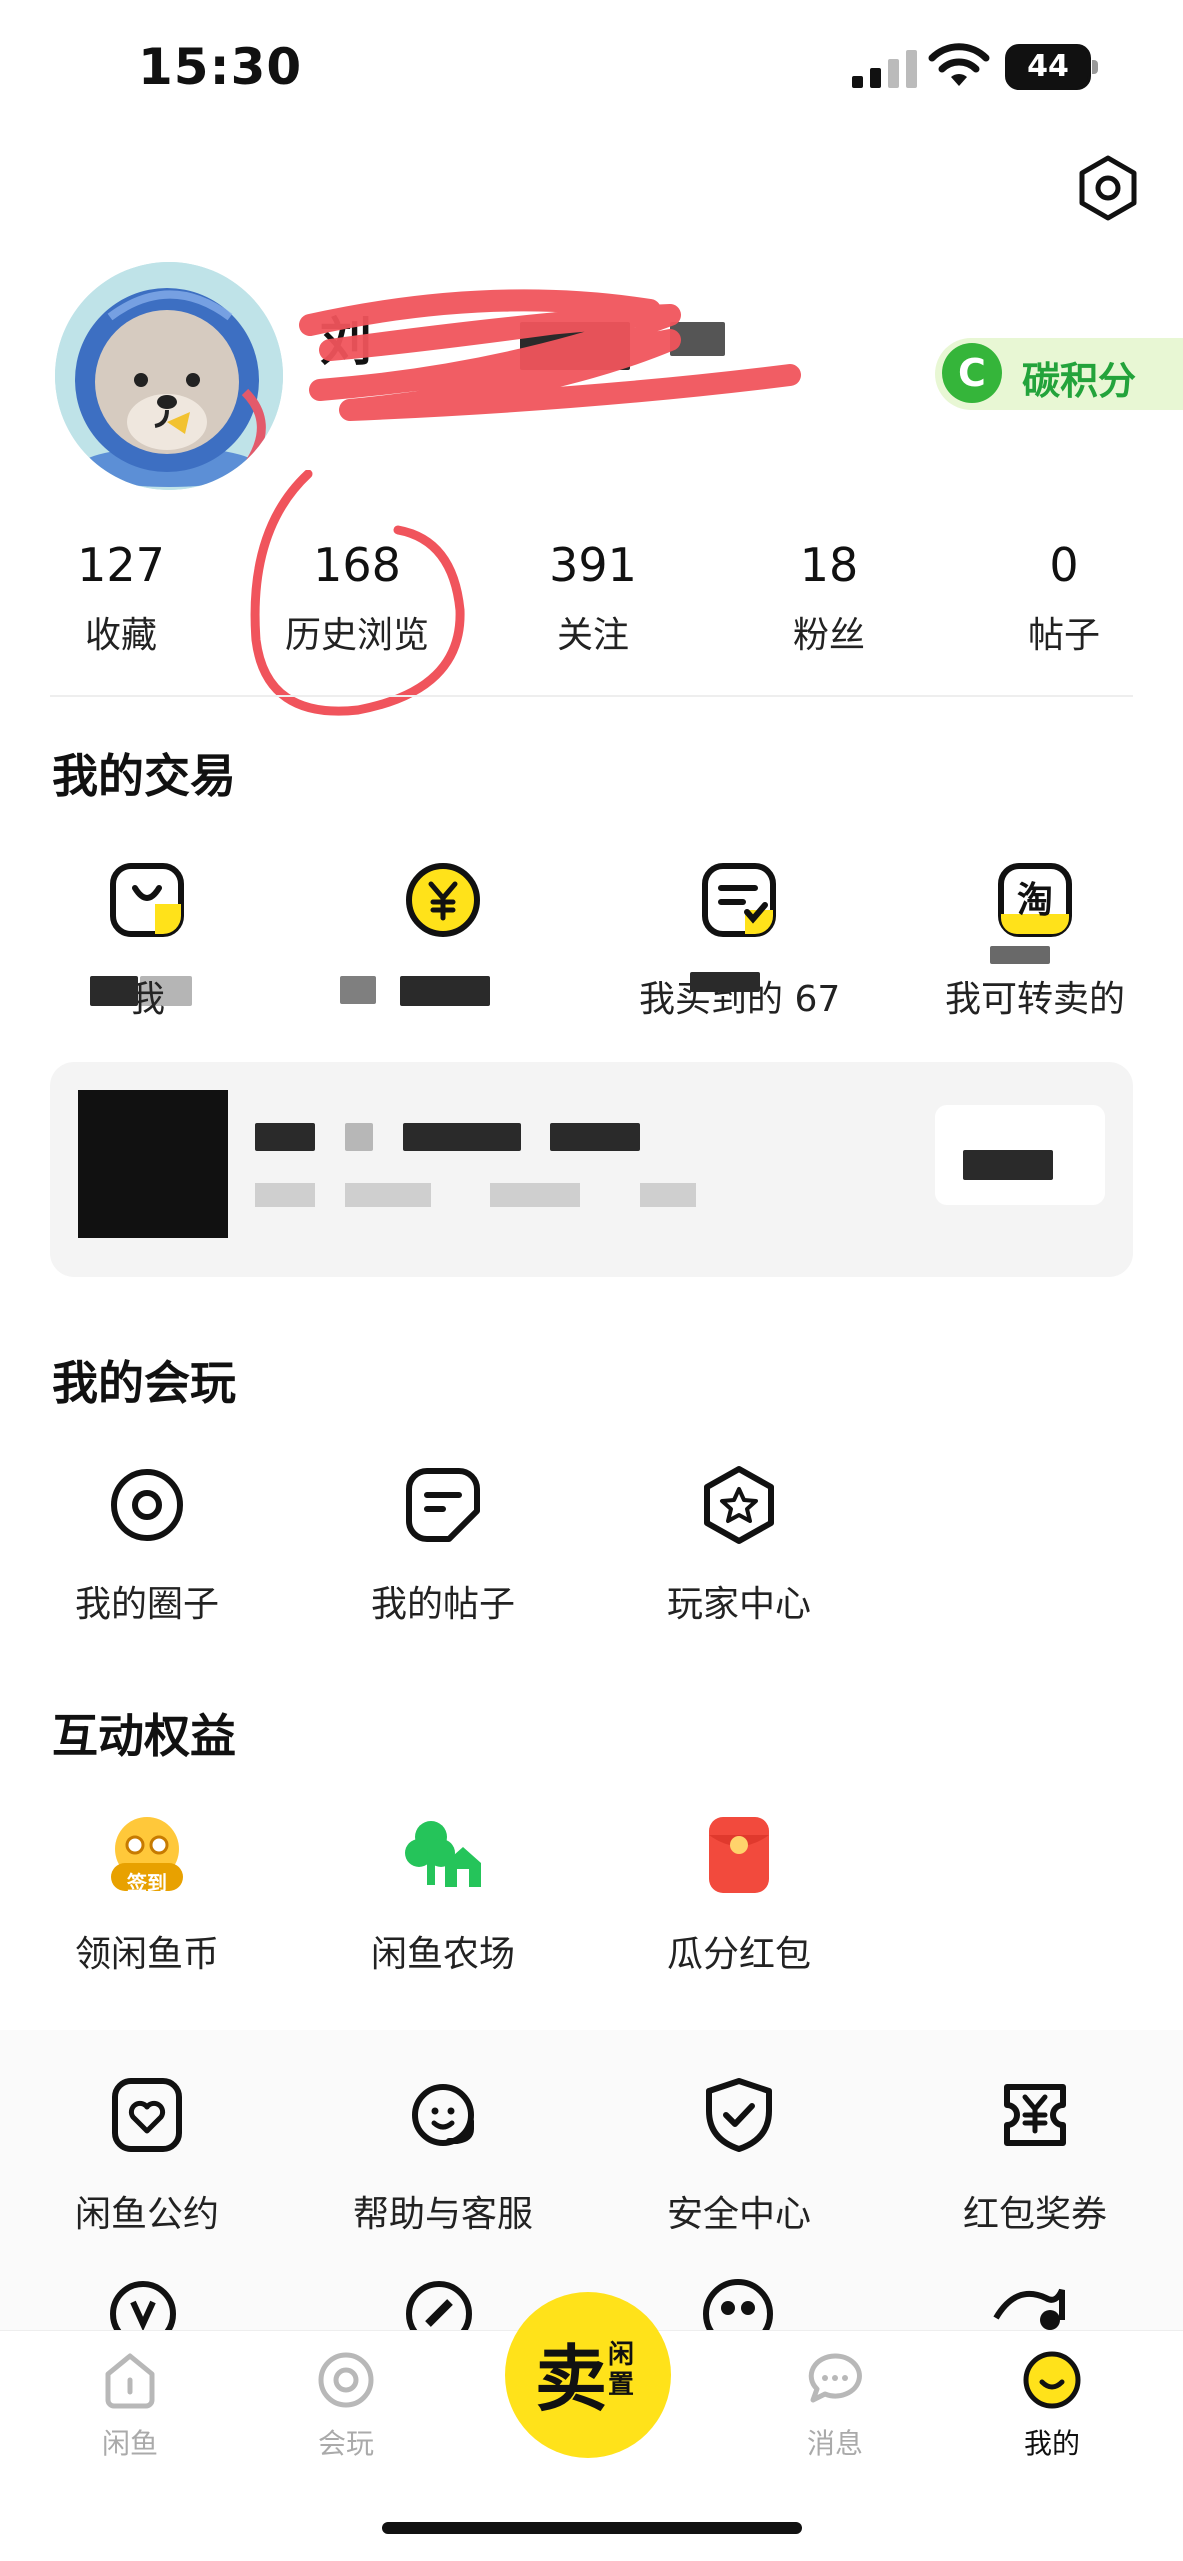 The width and height of the screenshot is (1183, 2561). Describe the element at coordinates (738, 2214) in the screenshot. I see `service-item-label: 安全中心` at that location.